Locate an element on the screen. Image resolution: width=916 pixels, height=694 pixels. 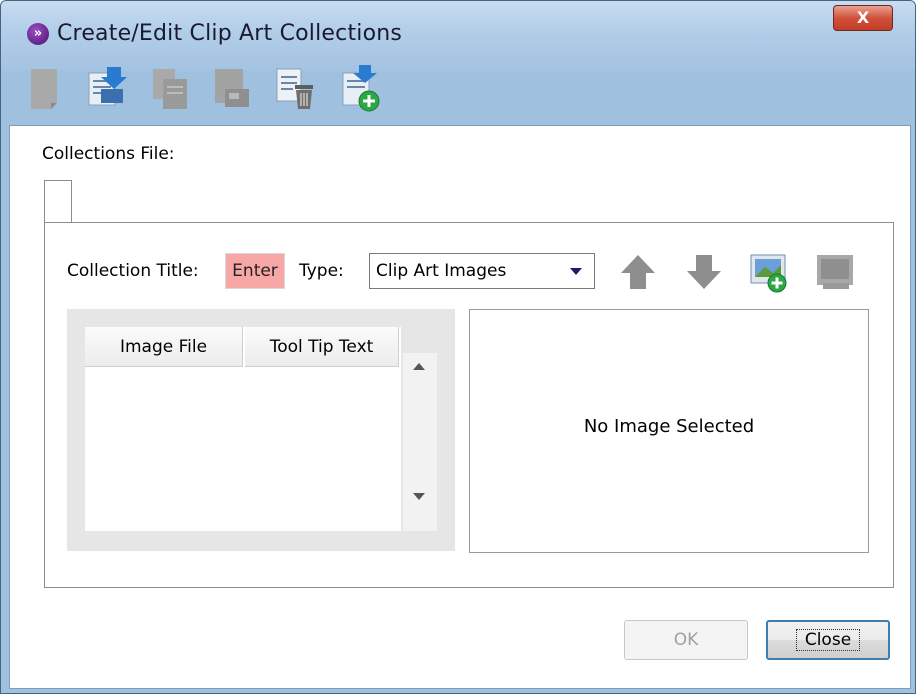
window-close-button: X is located at coordinates (863, 18).